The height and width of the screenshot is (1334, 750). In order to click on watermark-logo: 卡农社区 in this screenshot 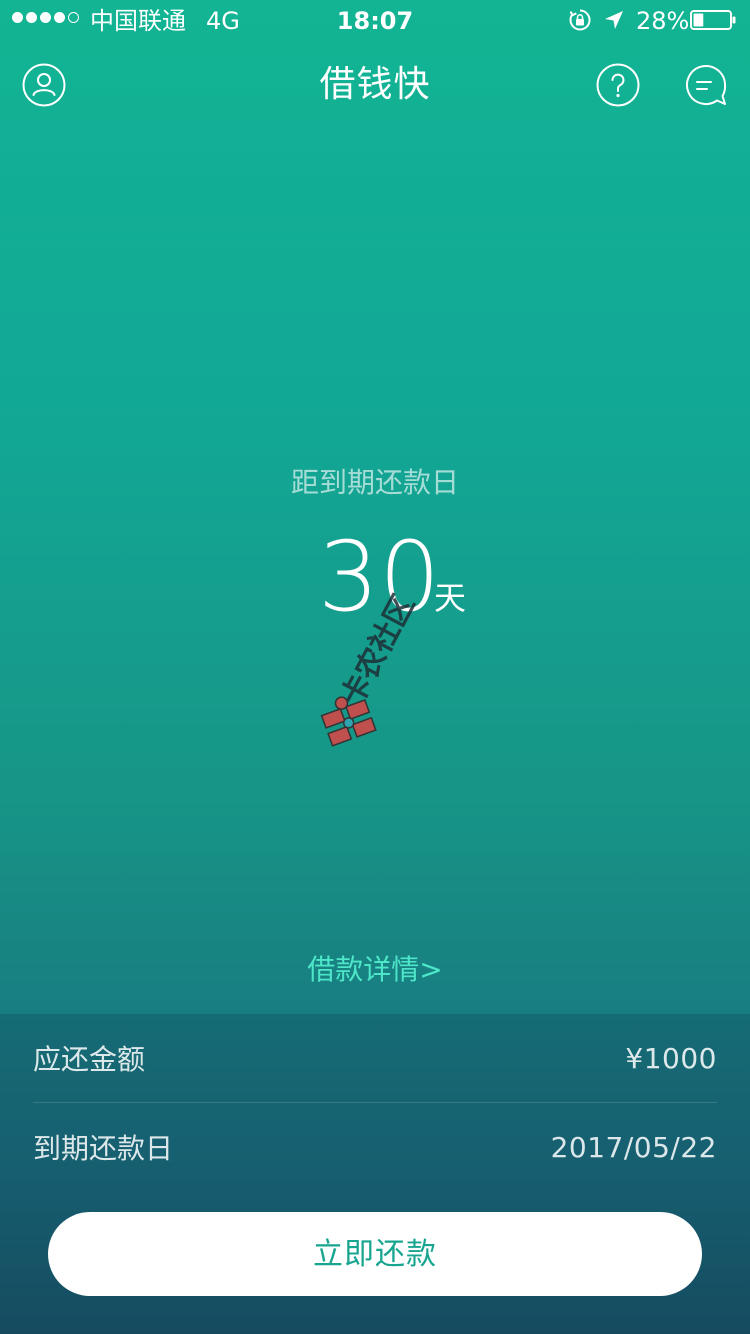, I will do `click(371, 668)`.